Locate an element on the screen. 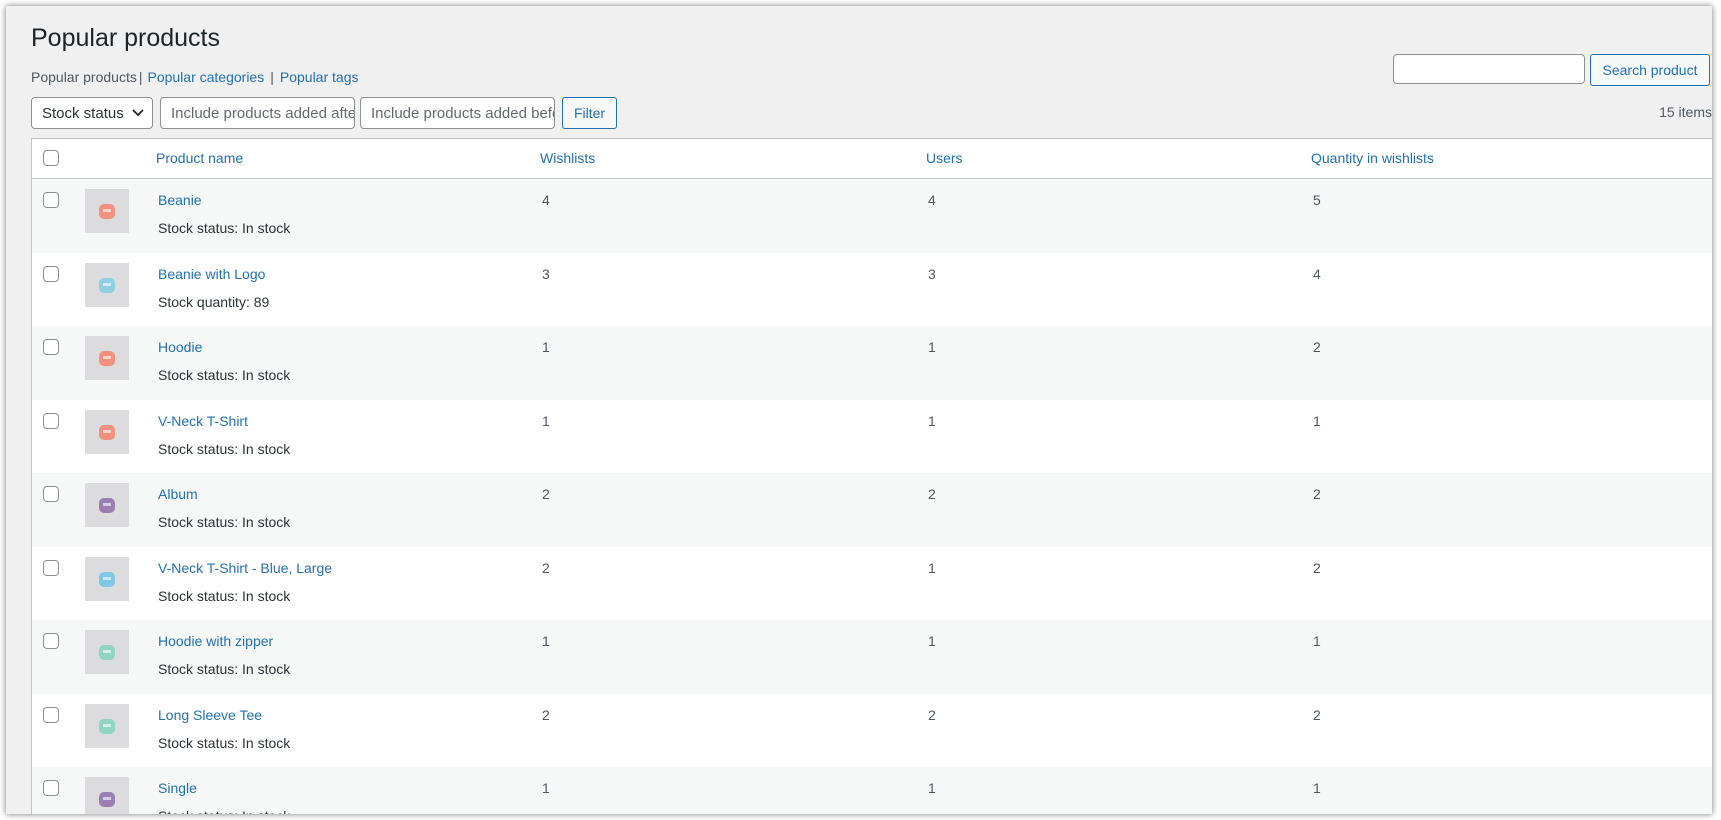  beanie-icon is located at coordinates (107, 211).